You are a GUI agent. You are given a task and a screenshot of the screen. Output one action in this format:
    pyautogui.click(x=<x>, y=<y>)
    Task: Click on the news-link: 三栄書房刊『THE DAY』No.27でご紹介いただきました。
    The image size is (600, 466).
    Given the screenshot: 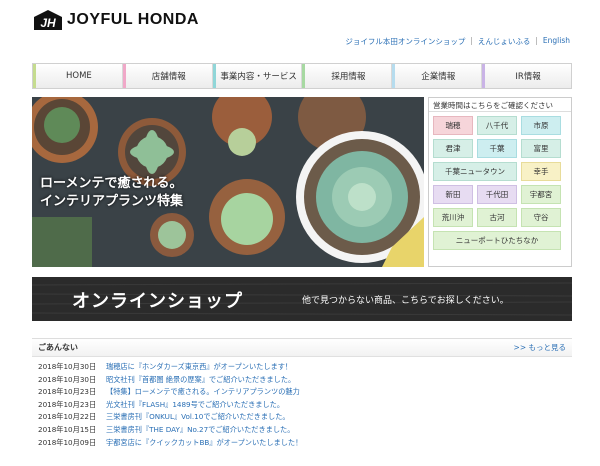 What is the action you would take?
    pyautogui.click(x=200, y=430)
    